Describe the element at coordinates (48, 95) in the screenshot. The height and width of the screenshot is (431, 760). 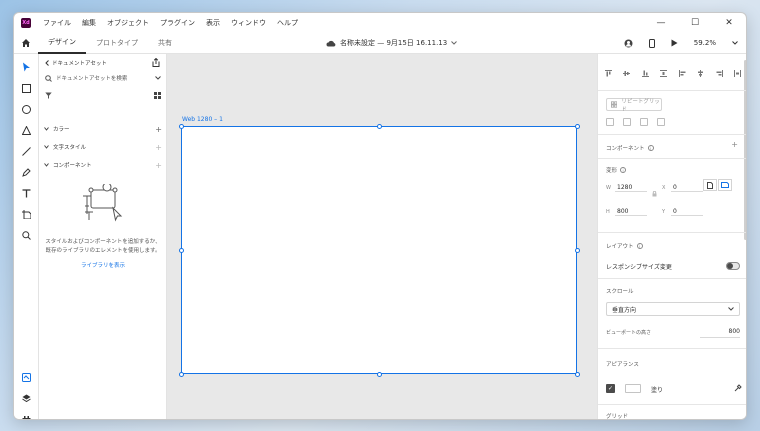
I see `filter-icon` at that location.